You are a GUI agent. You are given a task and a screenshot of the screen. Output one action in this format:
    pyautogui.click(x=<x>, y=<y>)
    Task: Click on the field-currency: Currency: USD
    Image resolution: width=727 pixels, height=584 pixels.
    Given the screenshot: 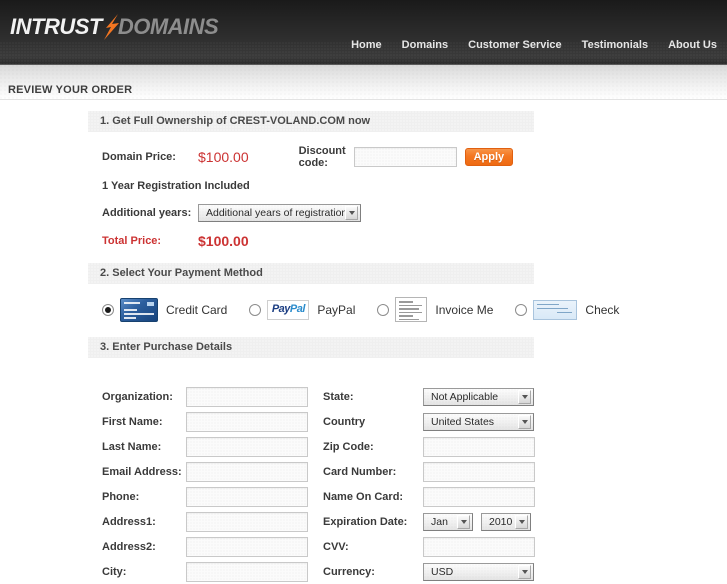 What is the action you would take?
    pyautogui.click(x=428, y=571)
    